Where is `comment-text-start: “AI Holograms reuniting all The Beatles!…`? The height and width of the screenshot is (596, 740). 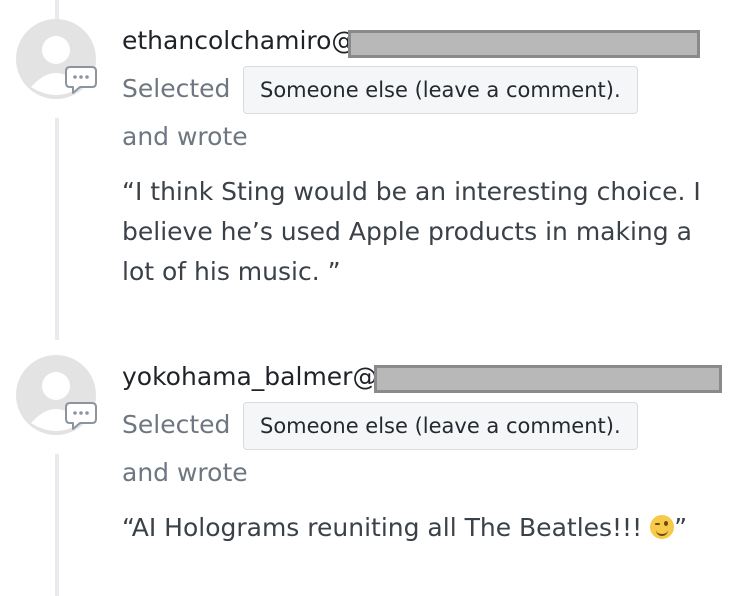
comment-text-start: “AI Holograms reuniting all The Beatles!… is located at coordinates (386, 527).